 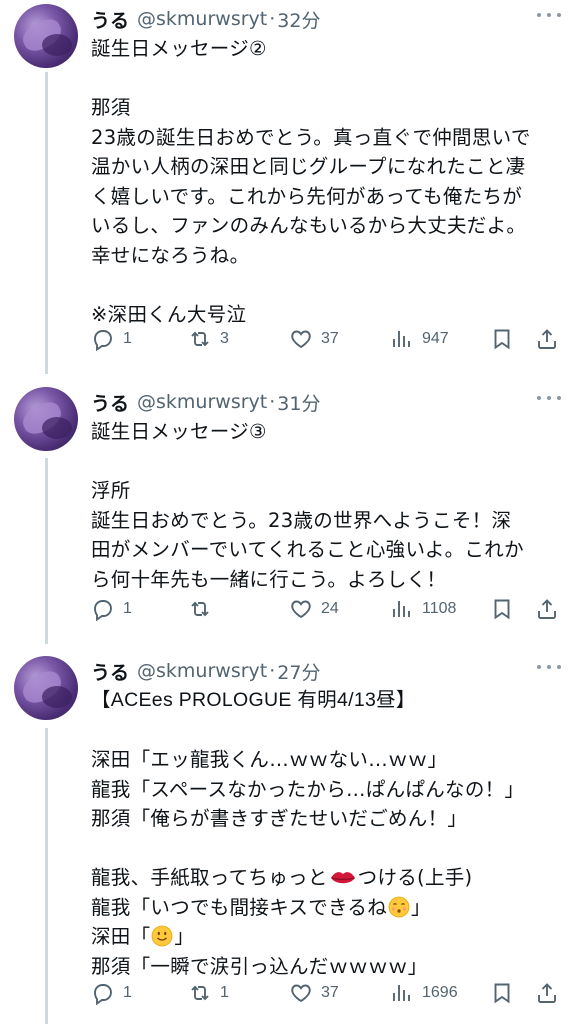 I want to click on views-button: 947, so click(x=419, y=339).